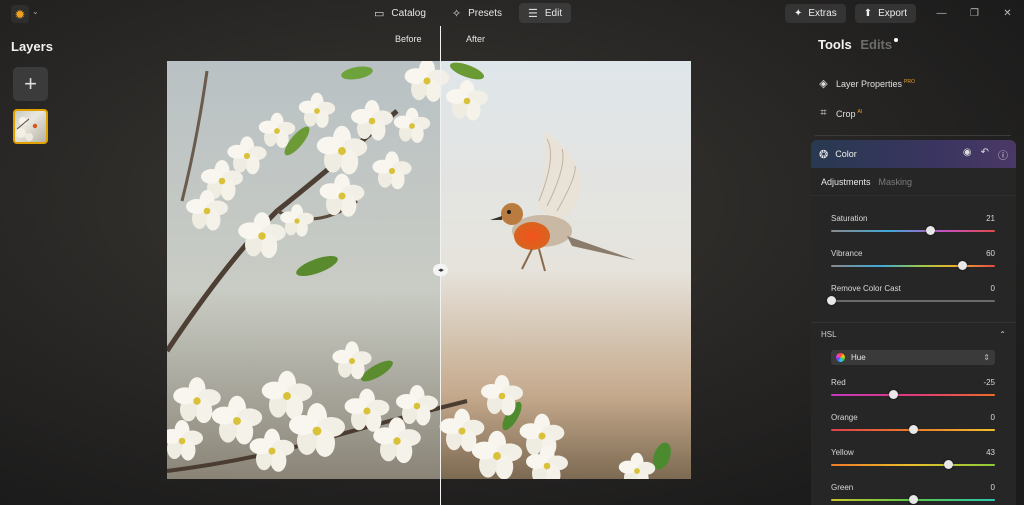 This screenshot has width=1024, height=505. Describe the element at coordinates (896, 40) in the screenshot. I see `edits-notification-dot` at that location.